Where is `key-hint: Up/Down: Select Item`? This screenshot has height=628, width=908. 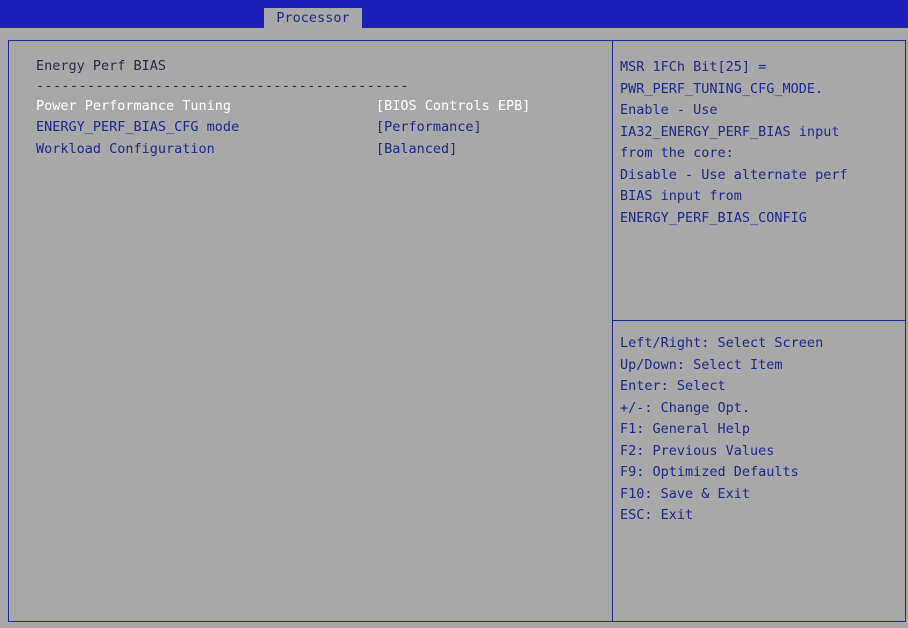
key-hint: Up/Down: Select Item is located at coordinates (701, 364).